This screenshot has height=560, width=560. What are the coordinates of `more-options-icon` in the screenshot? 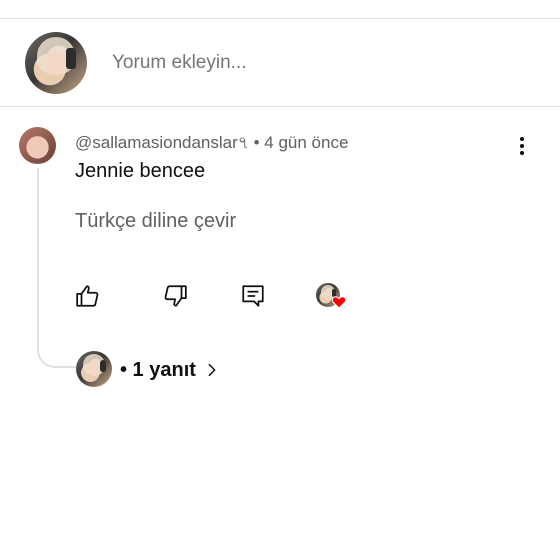 It's located at (522, 146).